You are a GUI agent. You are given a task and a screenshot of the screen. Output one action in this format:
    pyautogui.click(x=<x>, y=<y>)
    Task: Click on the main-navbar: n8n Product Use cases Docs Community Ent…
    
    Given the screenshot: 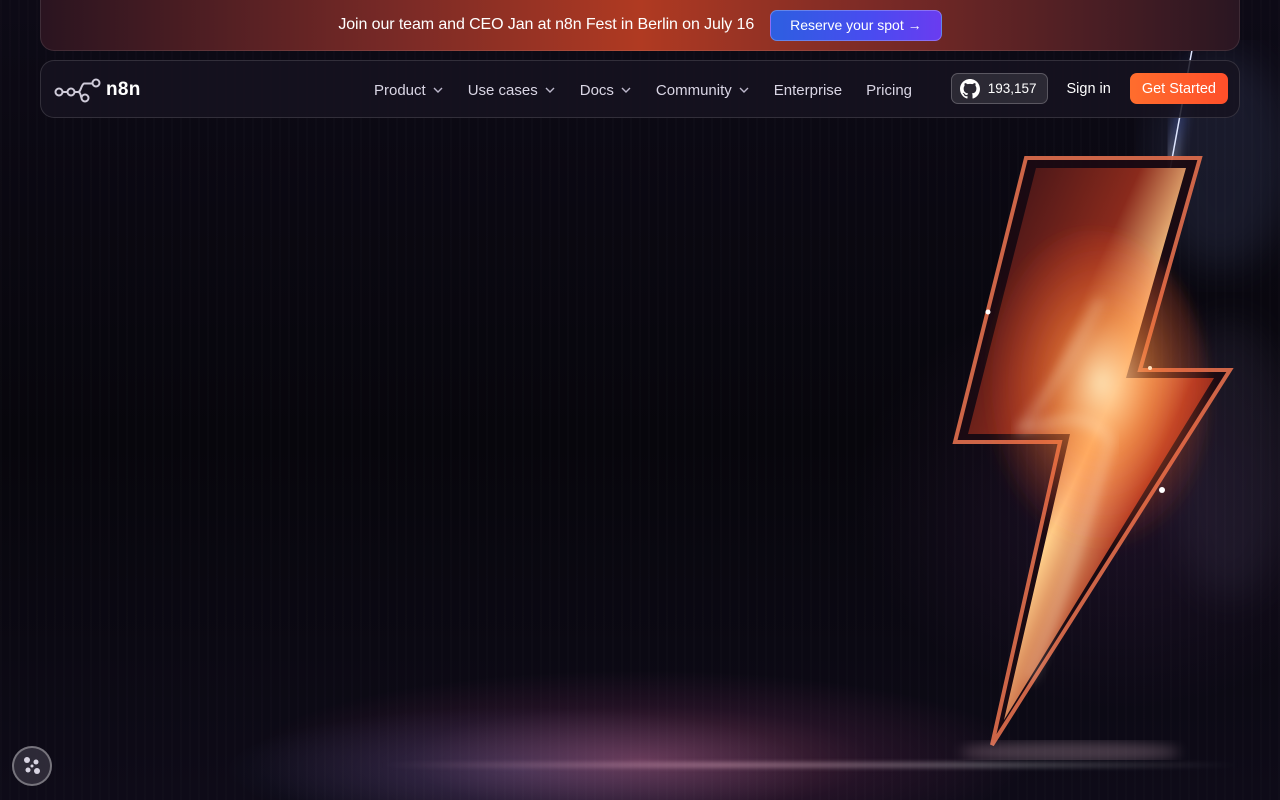 What is the action you would take?
    pyautogui.click(x=640, y=89)
    